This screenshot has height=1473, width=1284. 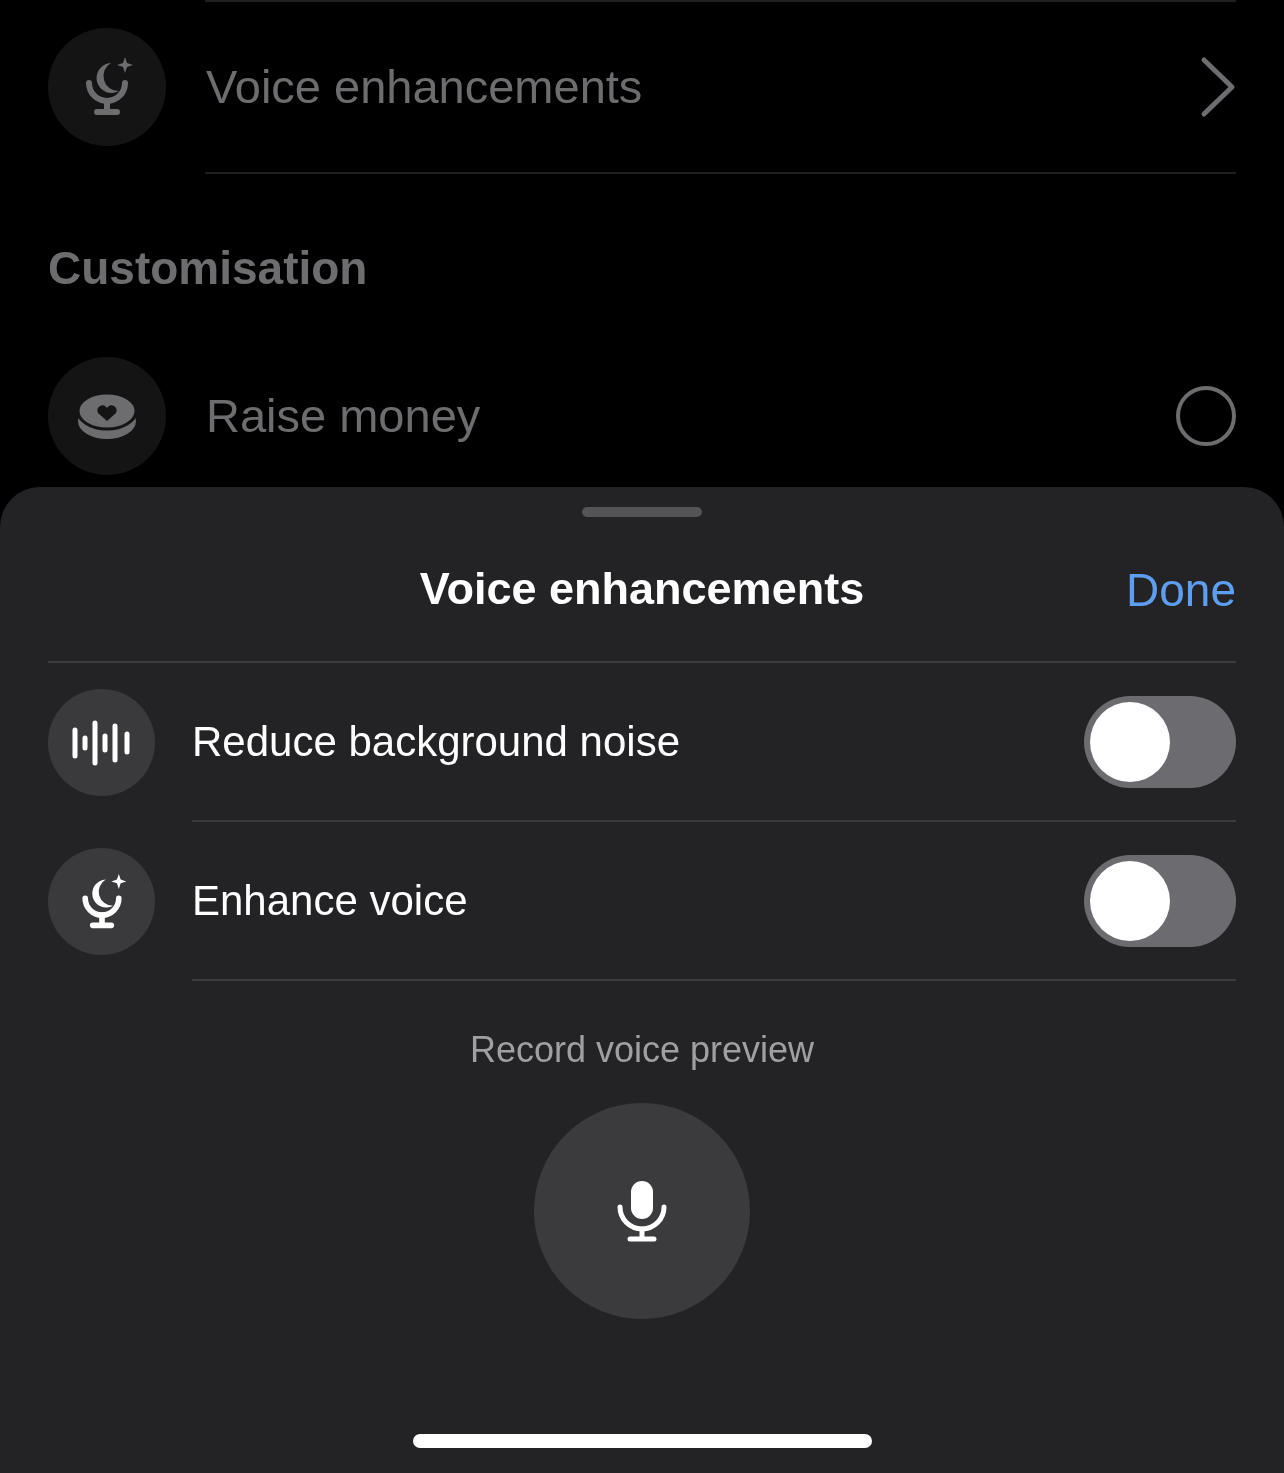 I want to click on microphone-icon, so click(x=642, y=1211).